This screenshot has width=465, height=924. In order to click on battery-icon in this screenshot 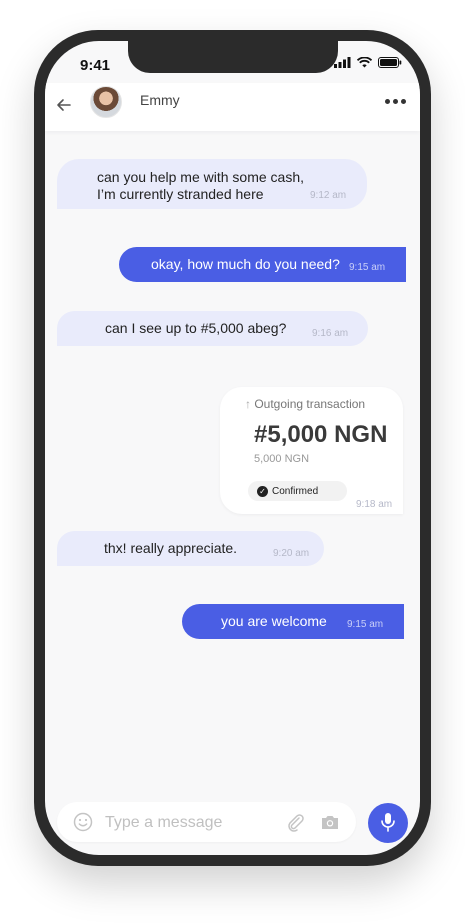, I will do `click(390, 62)`.